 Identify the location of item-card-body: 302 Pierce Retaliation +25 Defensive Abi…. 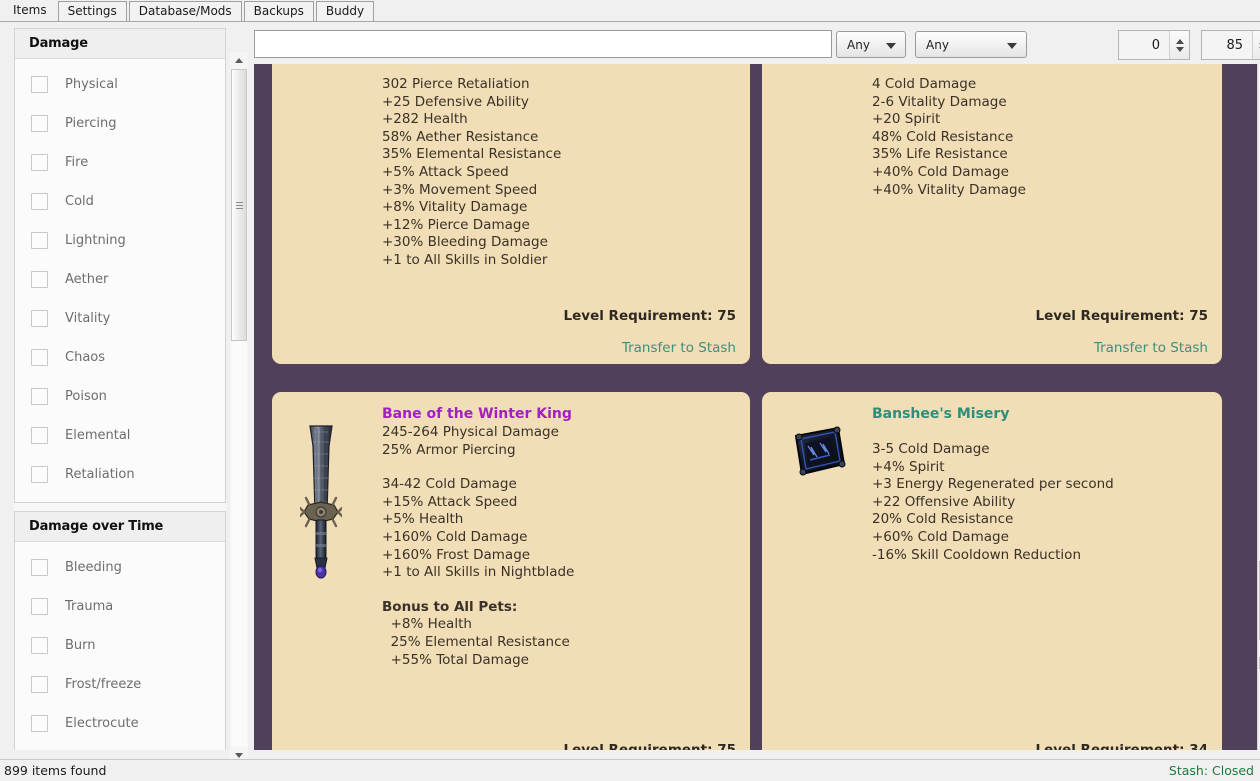
(559, 173).